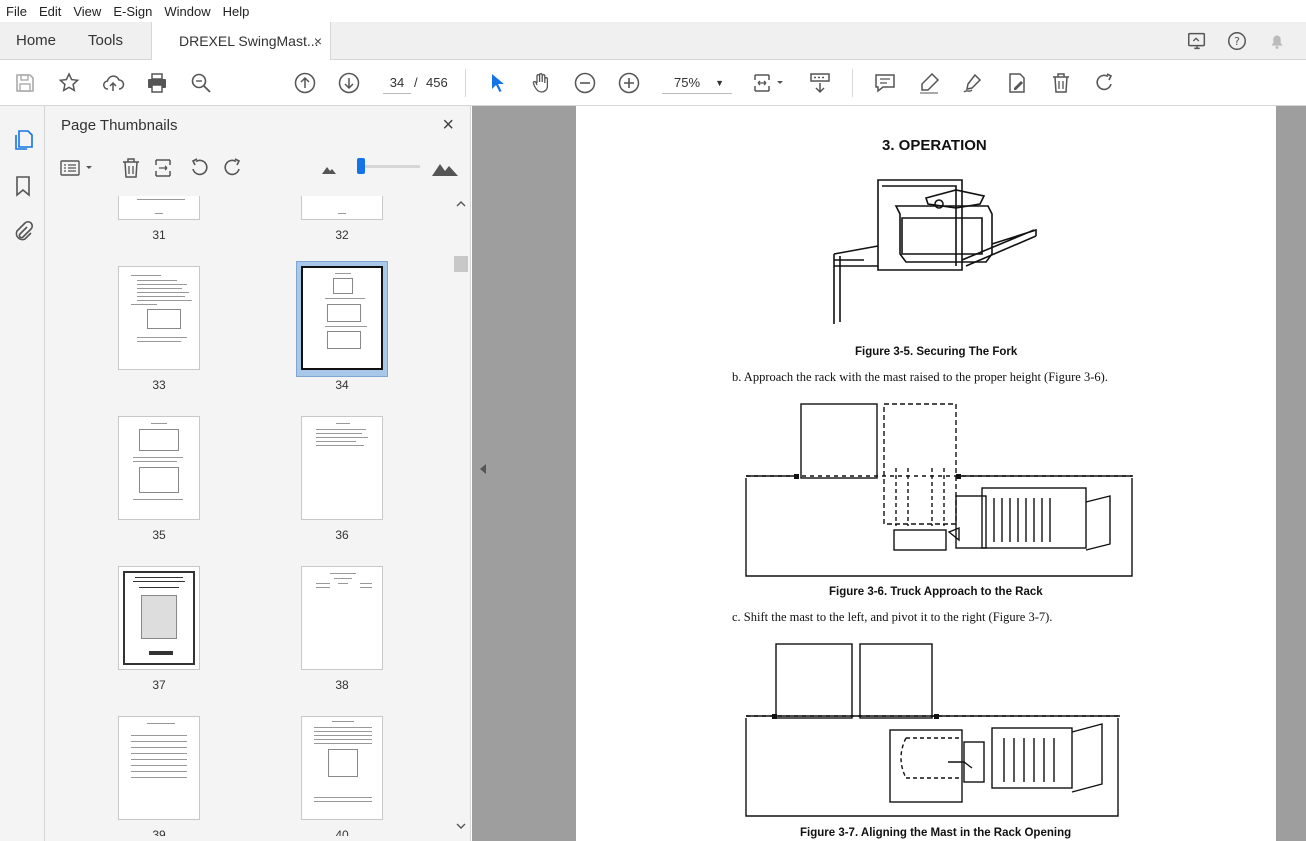 The width and height of the screenshot is (1306, 841). Describe the element at coordinates (397, 83) in the screenshot. I see `page-number-input: 34` at that location.